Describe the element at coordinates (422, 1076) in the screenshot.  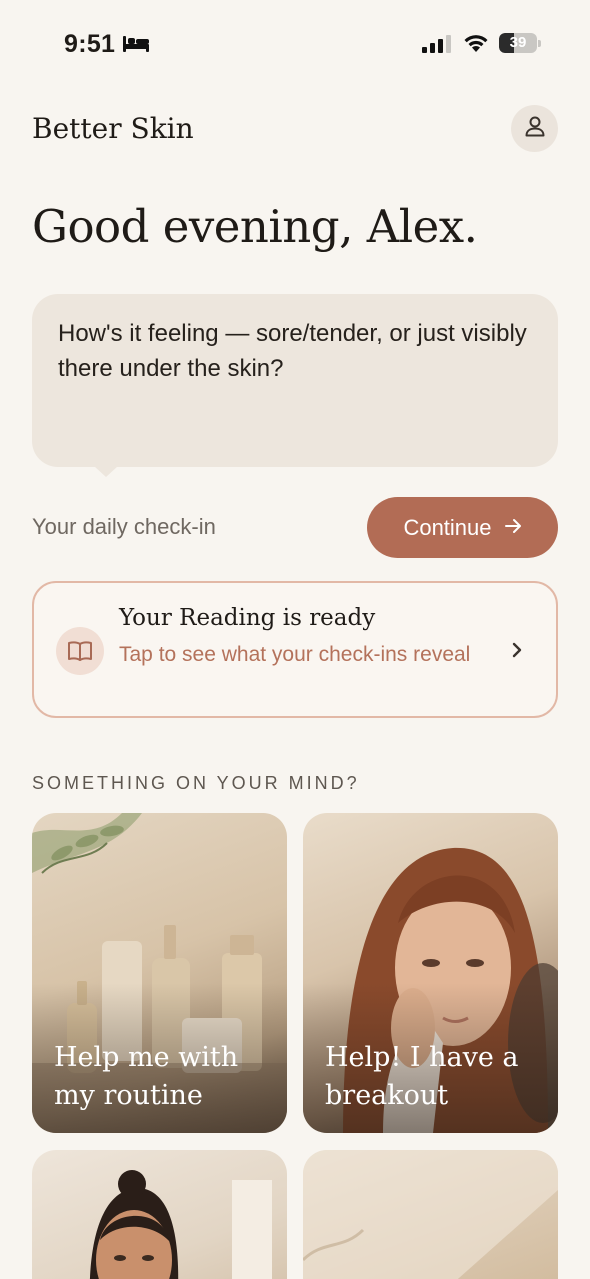
I see `topic-card-label: Help! I have a breakout` at that location.